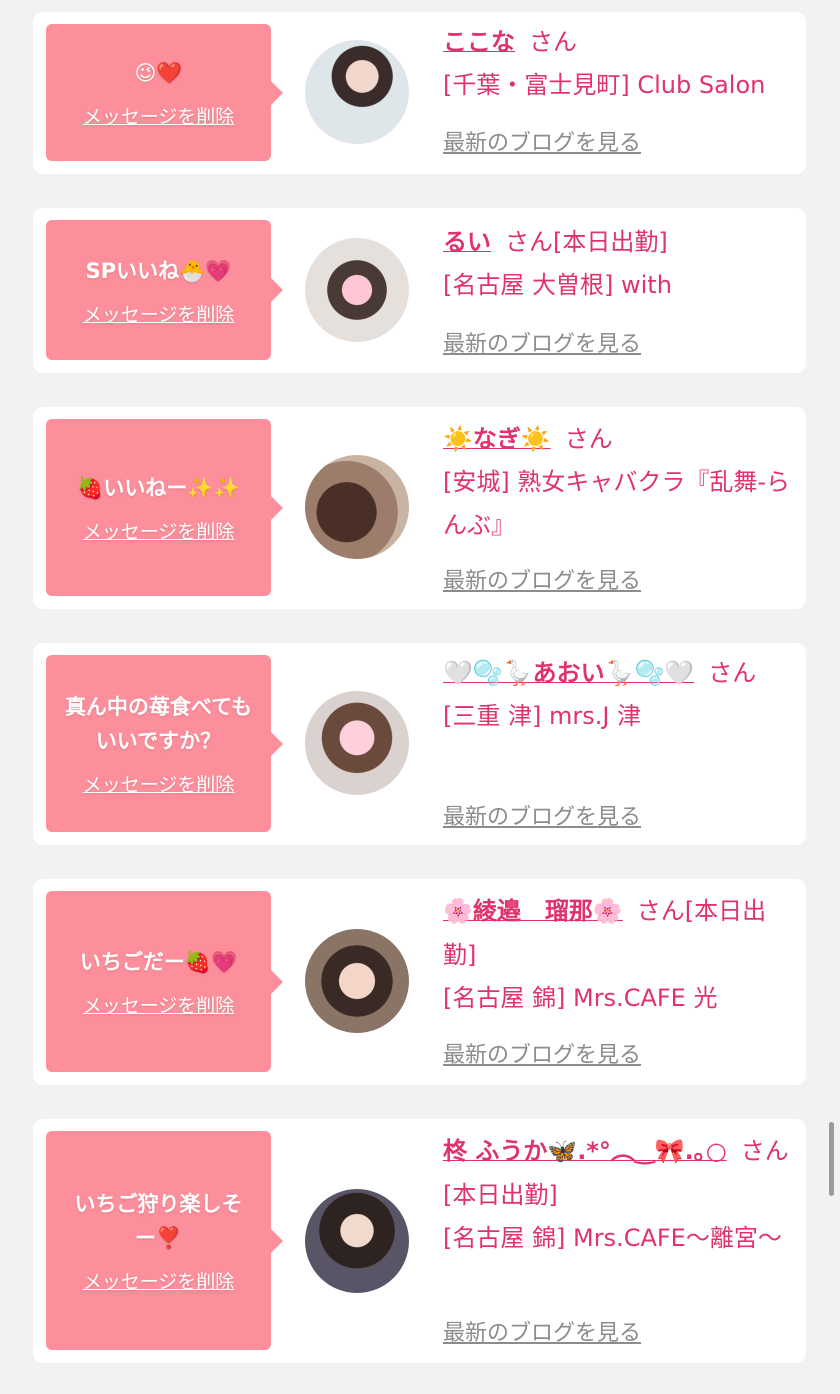  Describe the element at coordinates (158, 1221) in the screenshot. I see `message-text: いちご狩り楽しそー❣️` at that location.